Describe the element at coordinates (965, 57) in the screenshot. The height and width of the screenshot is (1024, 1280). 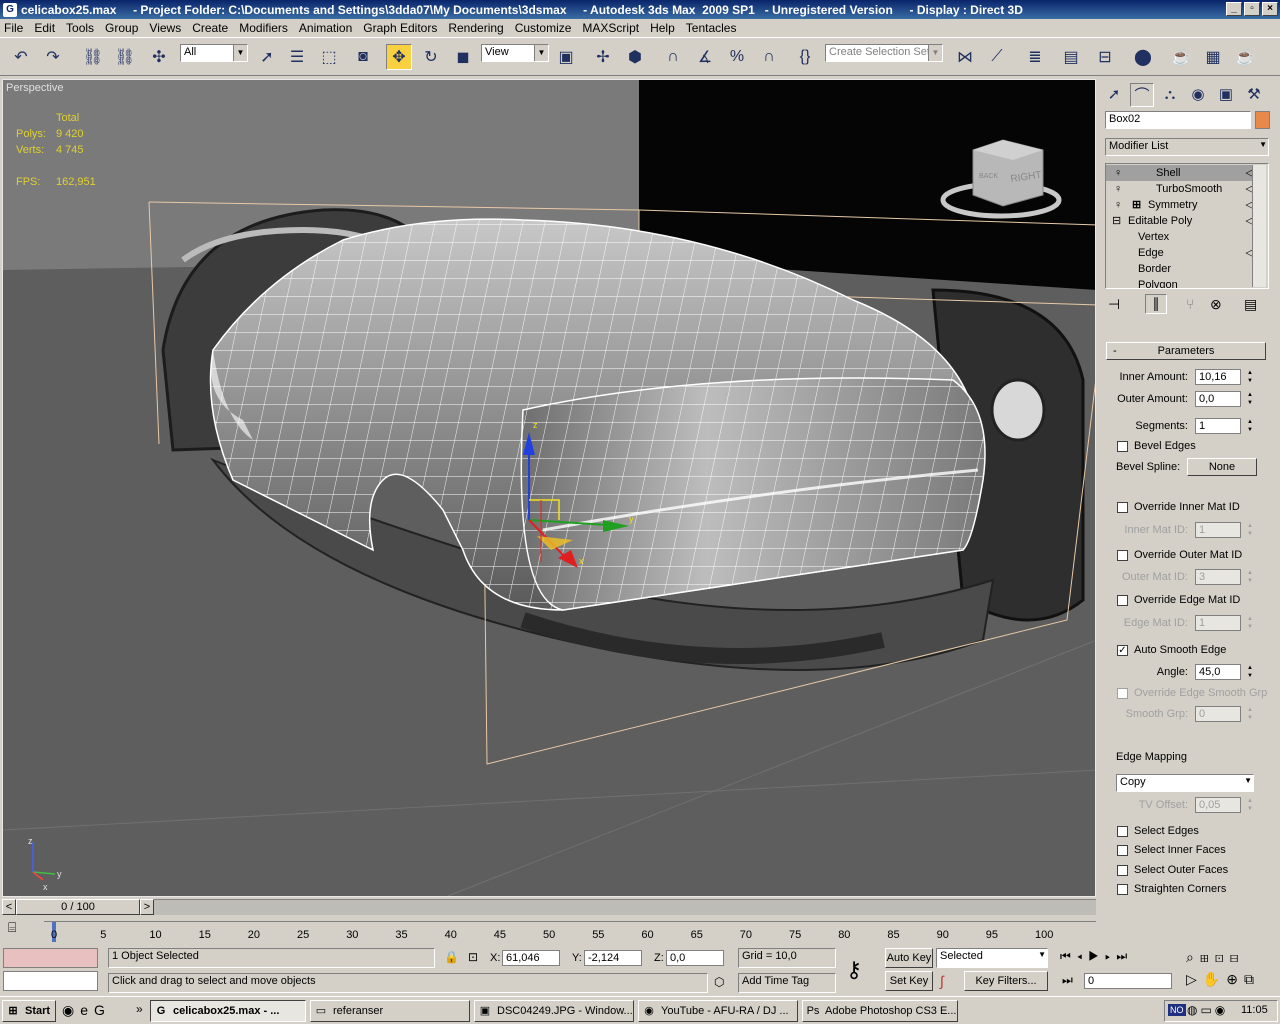
I see `mirror-icon: ⋈` at that location.